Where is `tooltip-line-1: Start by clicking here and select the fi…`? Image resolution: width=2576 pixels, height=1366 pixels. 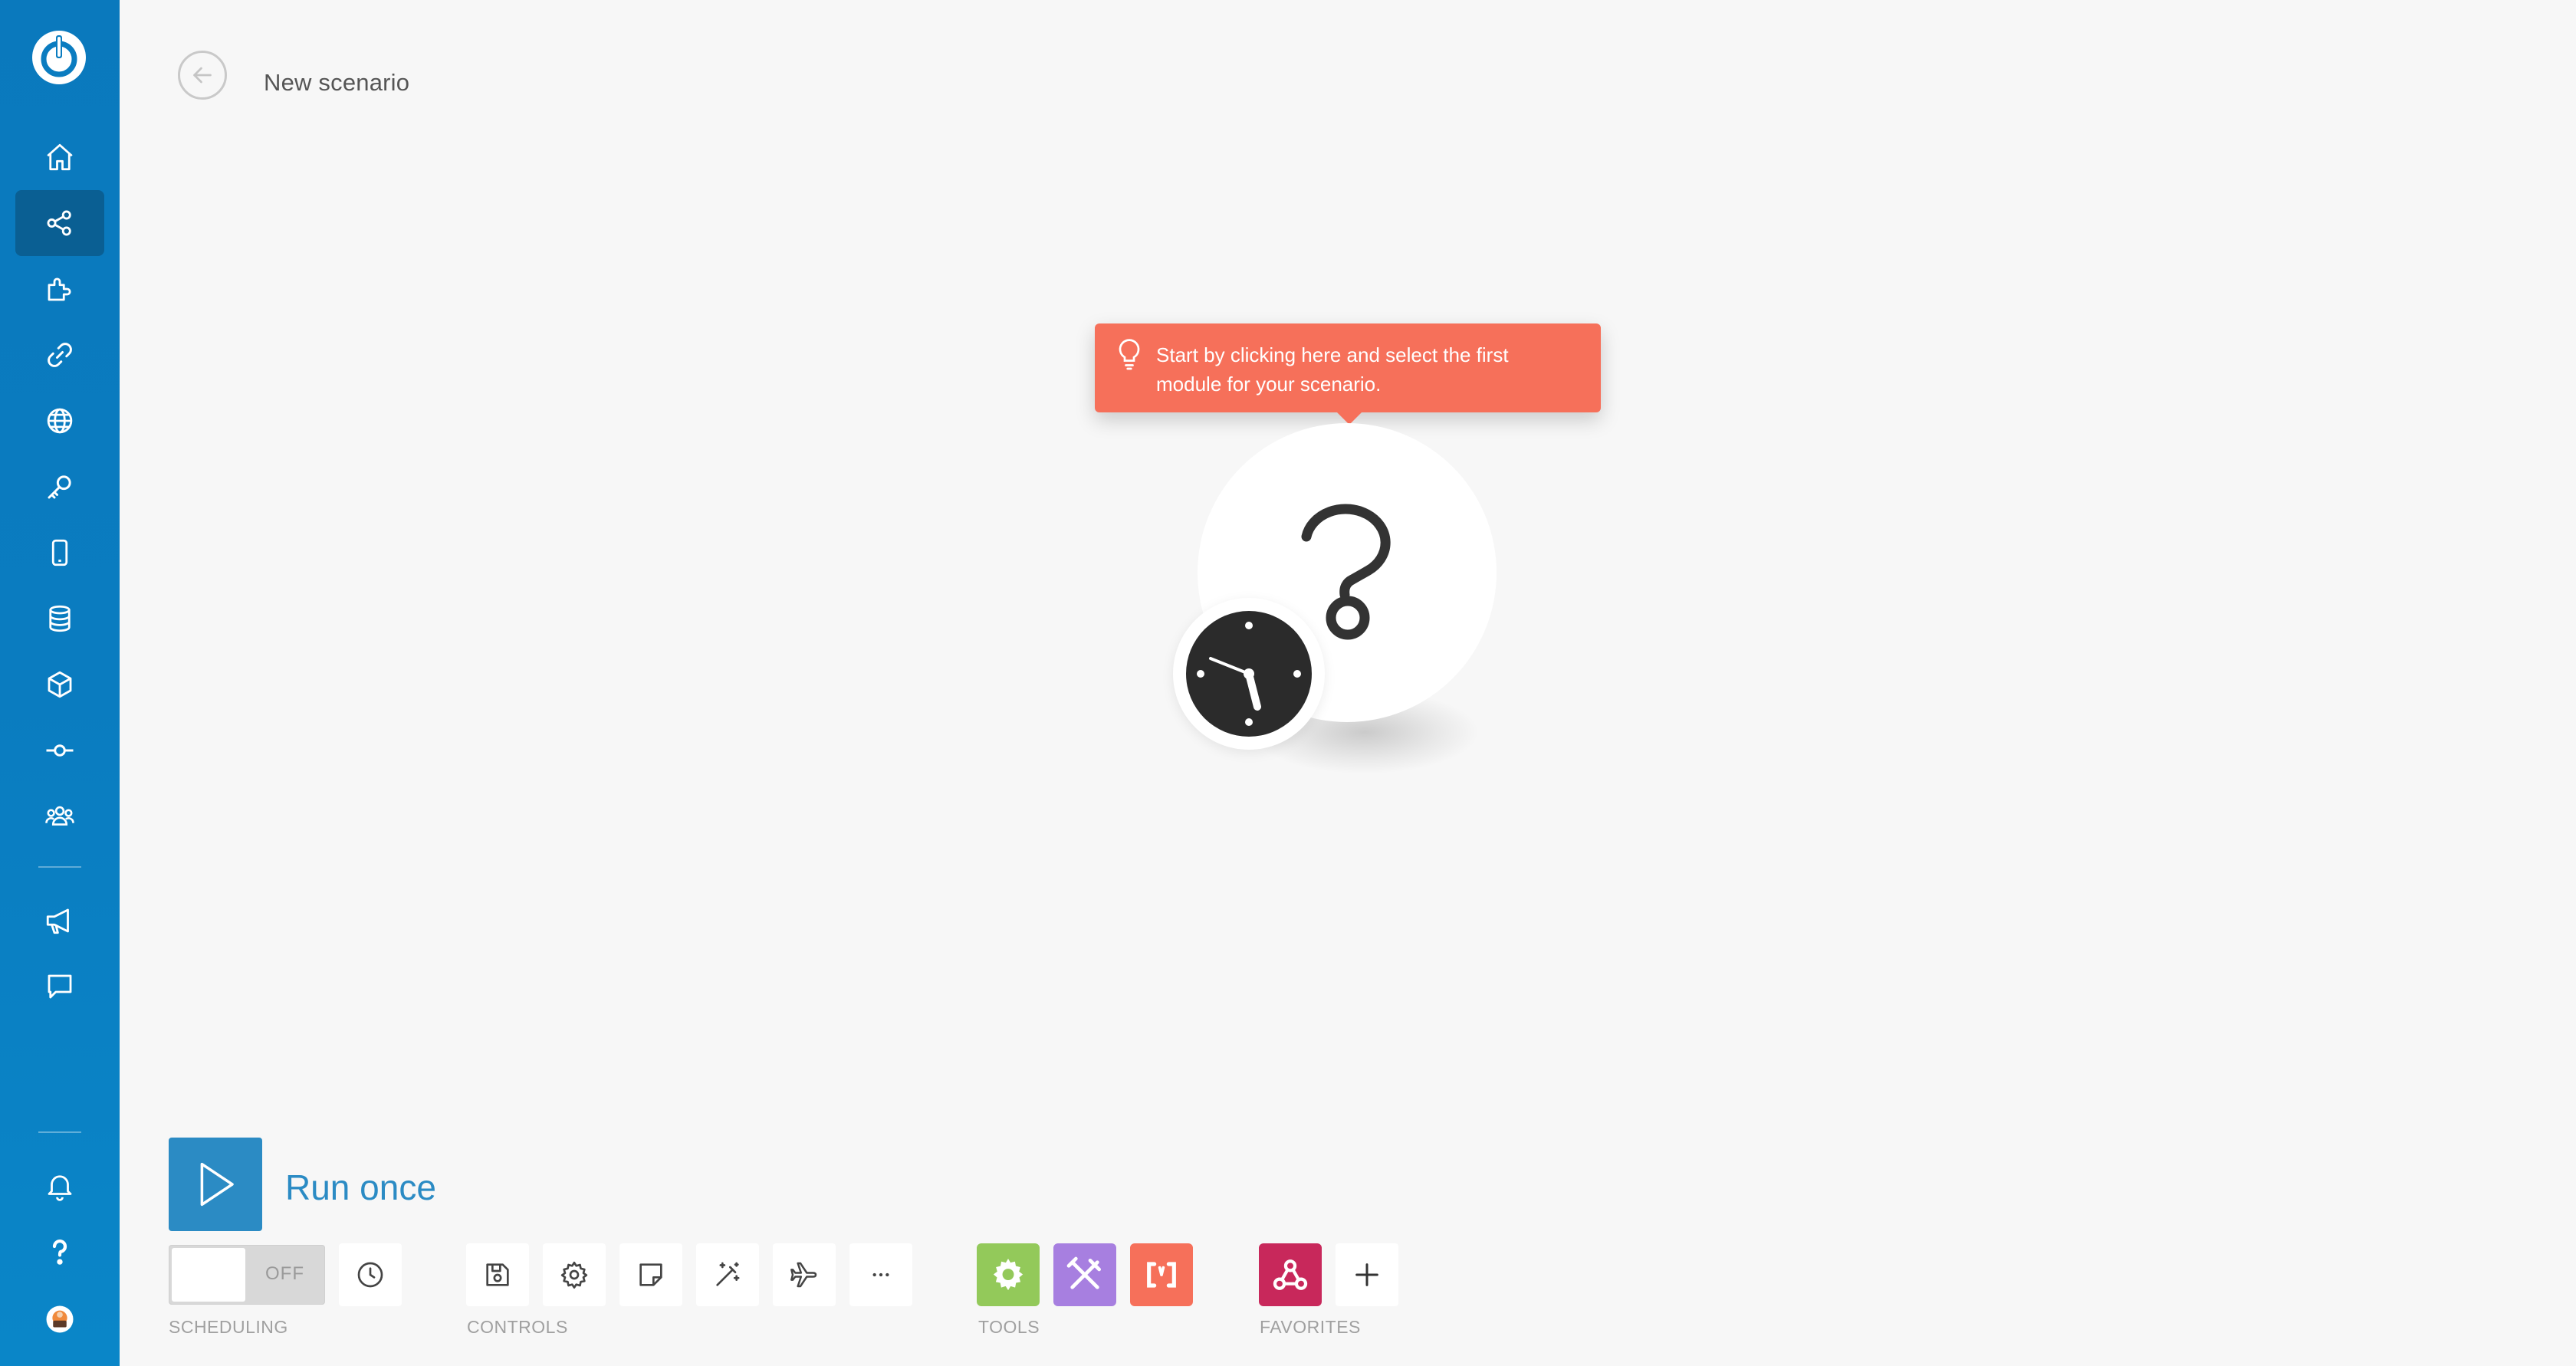
tooltip-line-1: Start by clicking here and select the fi… is located at coordinates (1332, 354).